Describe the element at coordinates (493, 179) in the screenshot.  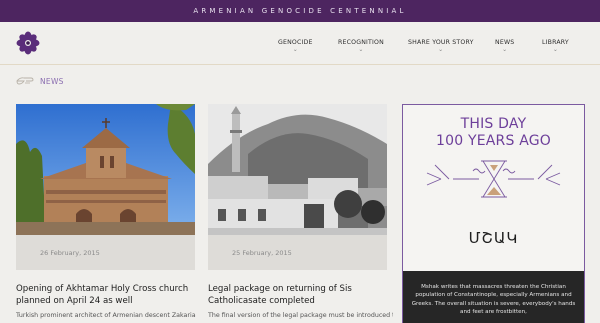
I see `hourglass-ornament-icon` at that location.